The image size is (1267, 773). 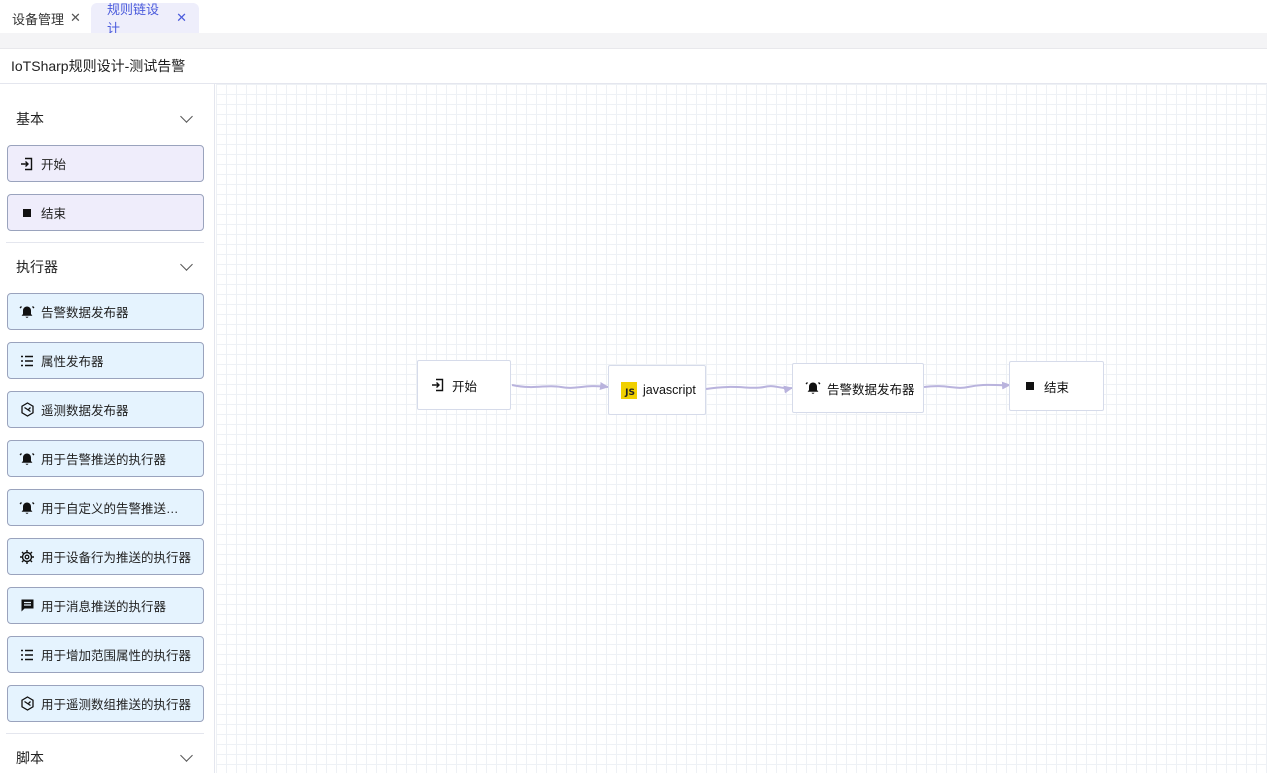 I want to click on palette-item-label: 结束, so click(x=54, y=214).